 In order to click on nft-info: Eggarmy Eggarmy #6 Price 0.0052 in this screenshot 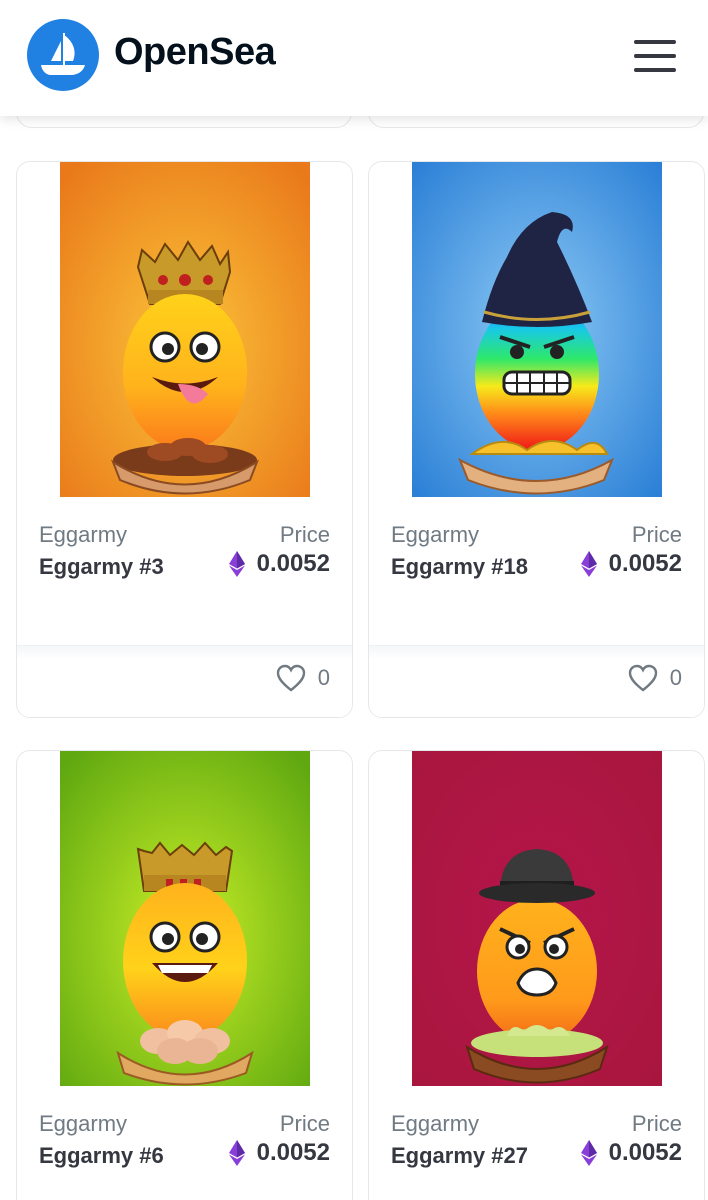, I will do `click(184, 1142)`.